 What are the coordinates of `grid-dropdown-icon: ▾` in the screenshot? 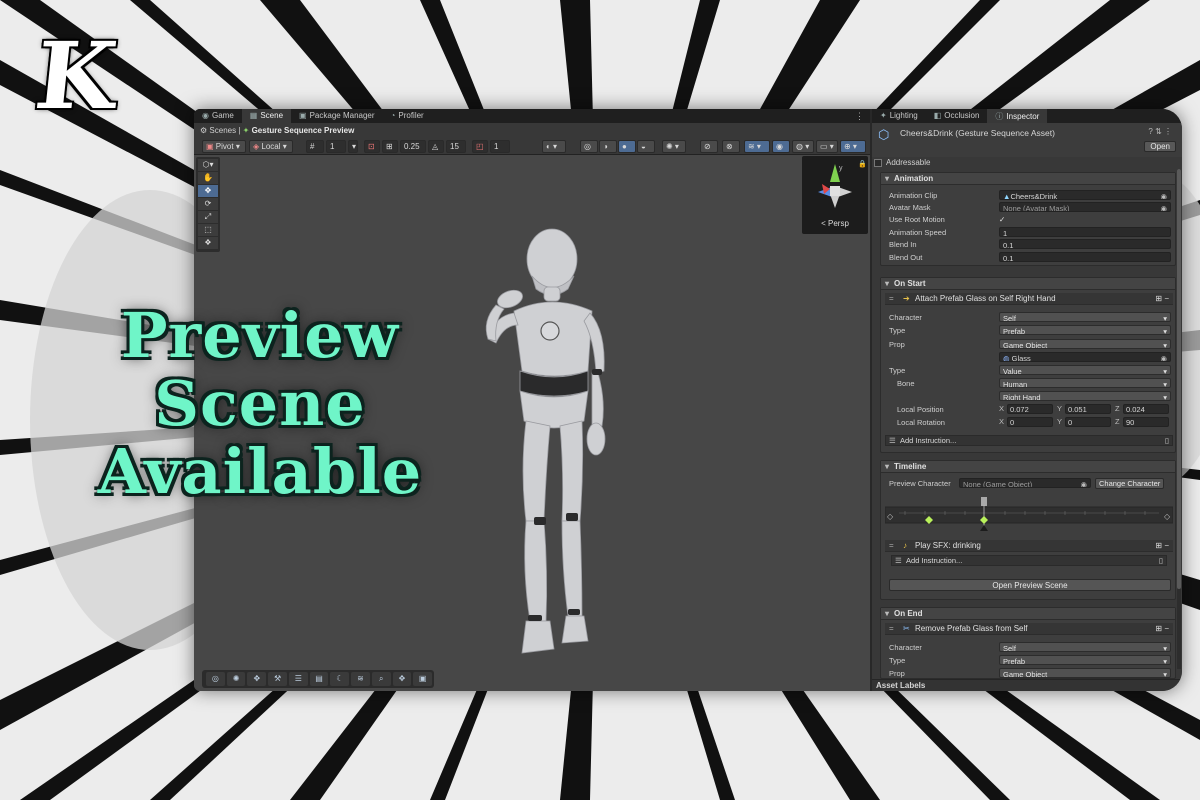 It's located at (353, 146).